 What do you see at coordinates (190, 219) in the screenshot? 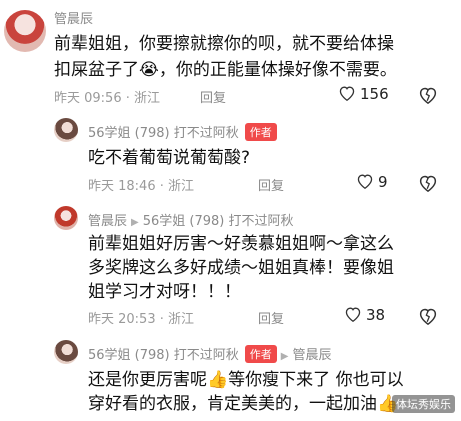
I see `comment-author: 管晨辰 ▶ 56学姐 (798) 打不过阿秋` at bounding box center [190, 219].